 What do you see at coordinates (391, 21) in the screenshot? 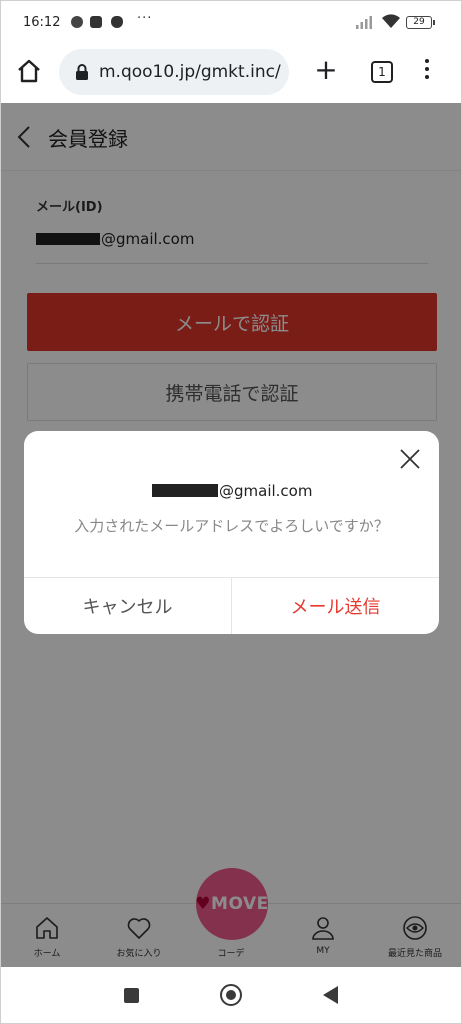
I see `wifi-icon` at bounding box center [391, 21].